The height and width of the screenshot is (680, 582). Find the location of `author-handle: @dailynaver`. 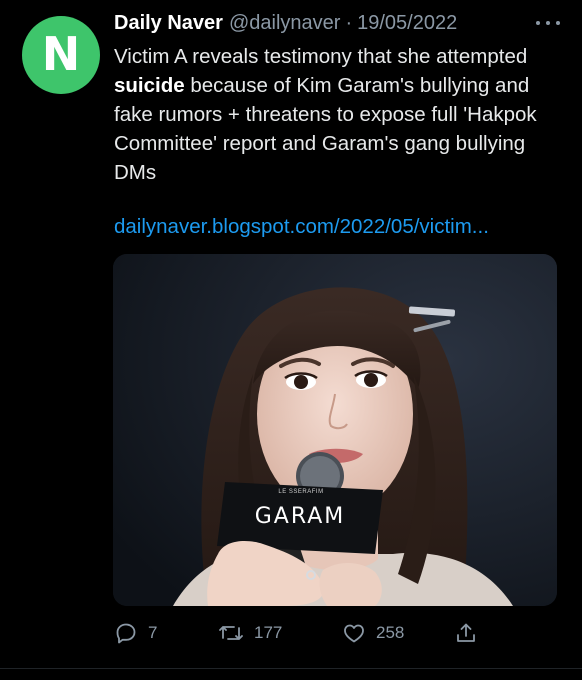

author-handle: @dailynaver is located at coordinates (284, 23).